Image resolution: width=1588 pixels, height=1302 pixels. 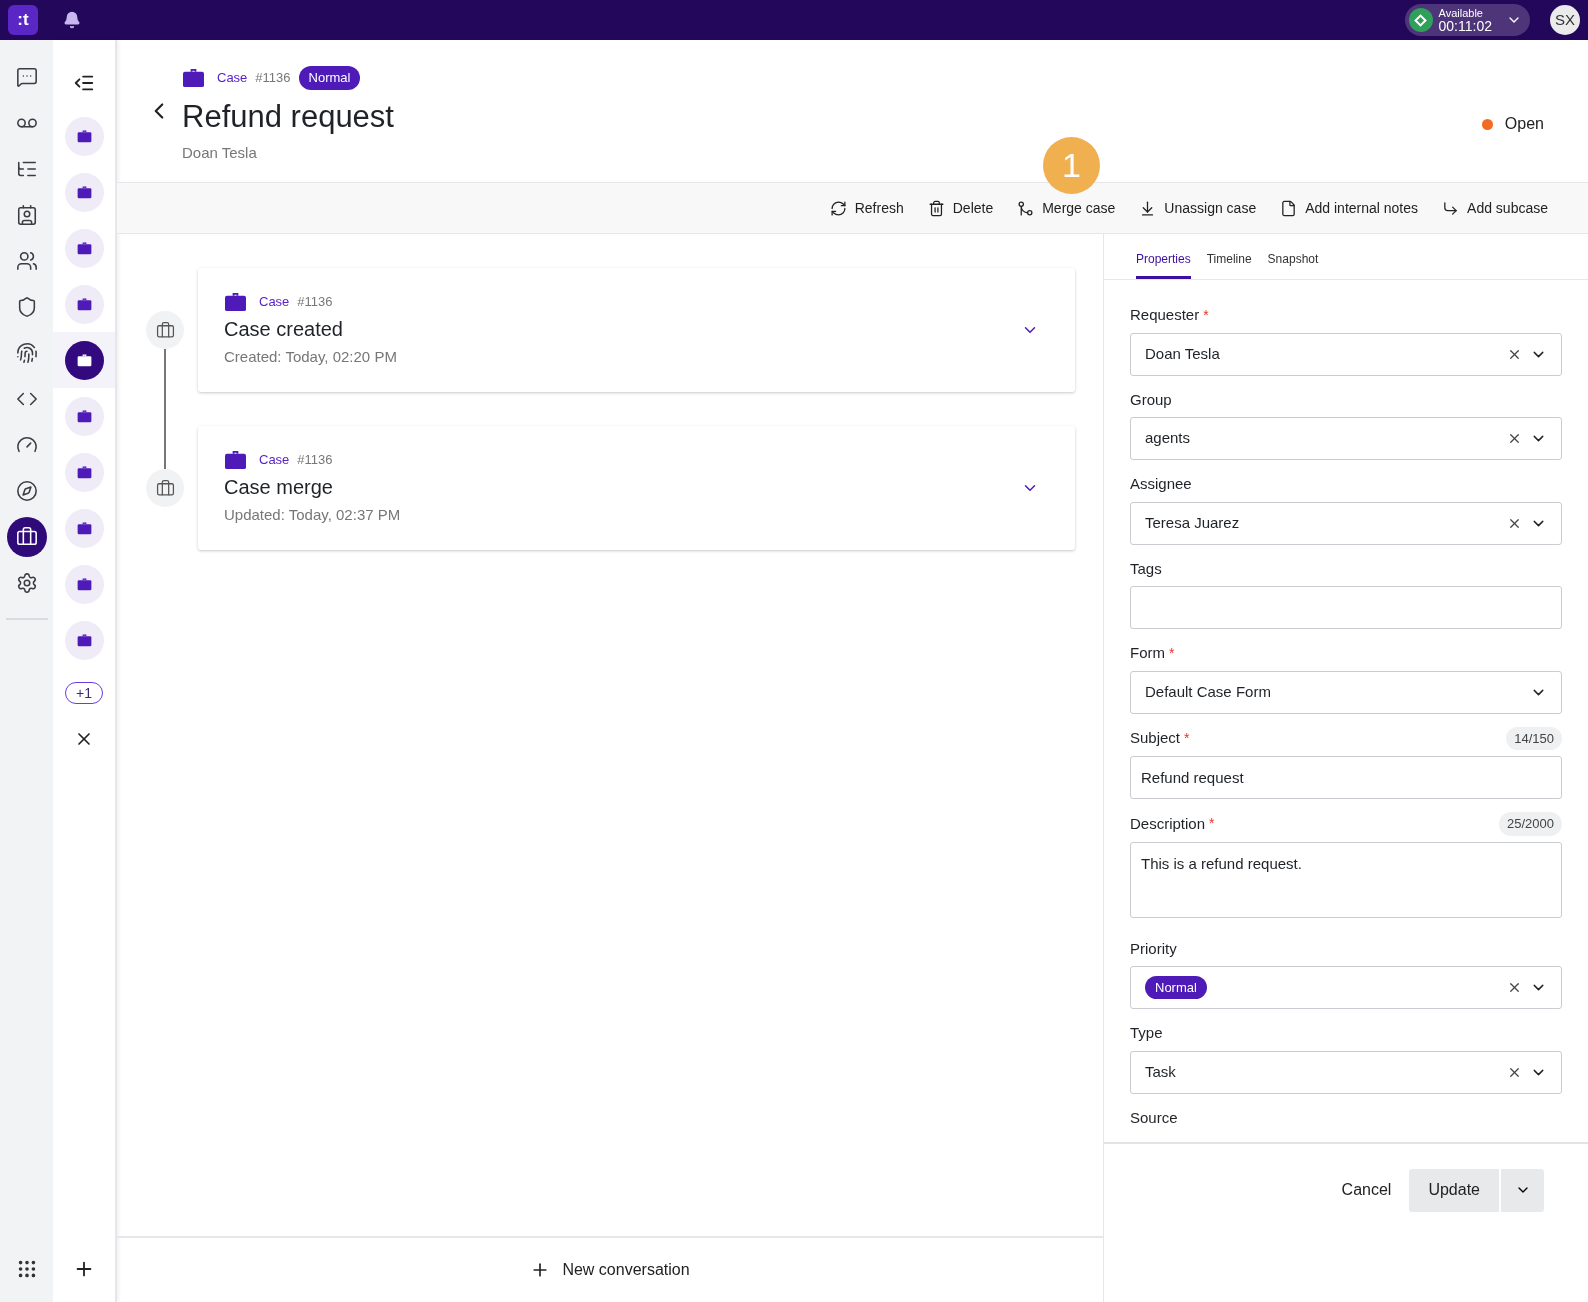 What do you see at coordinates (26, 261) in the screenshot?
I see `people-icon` at bounding box center [26, 261].